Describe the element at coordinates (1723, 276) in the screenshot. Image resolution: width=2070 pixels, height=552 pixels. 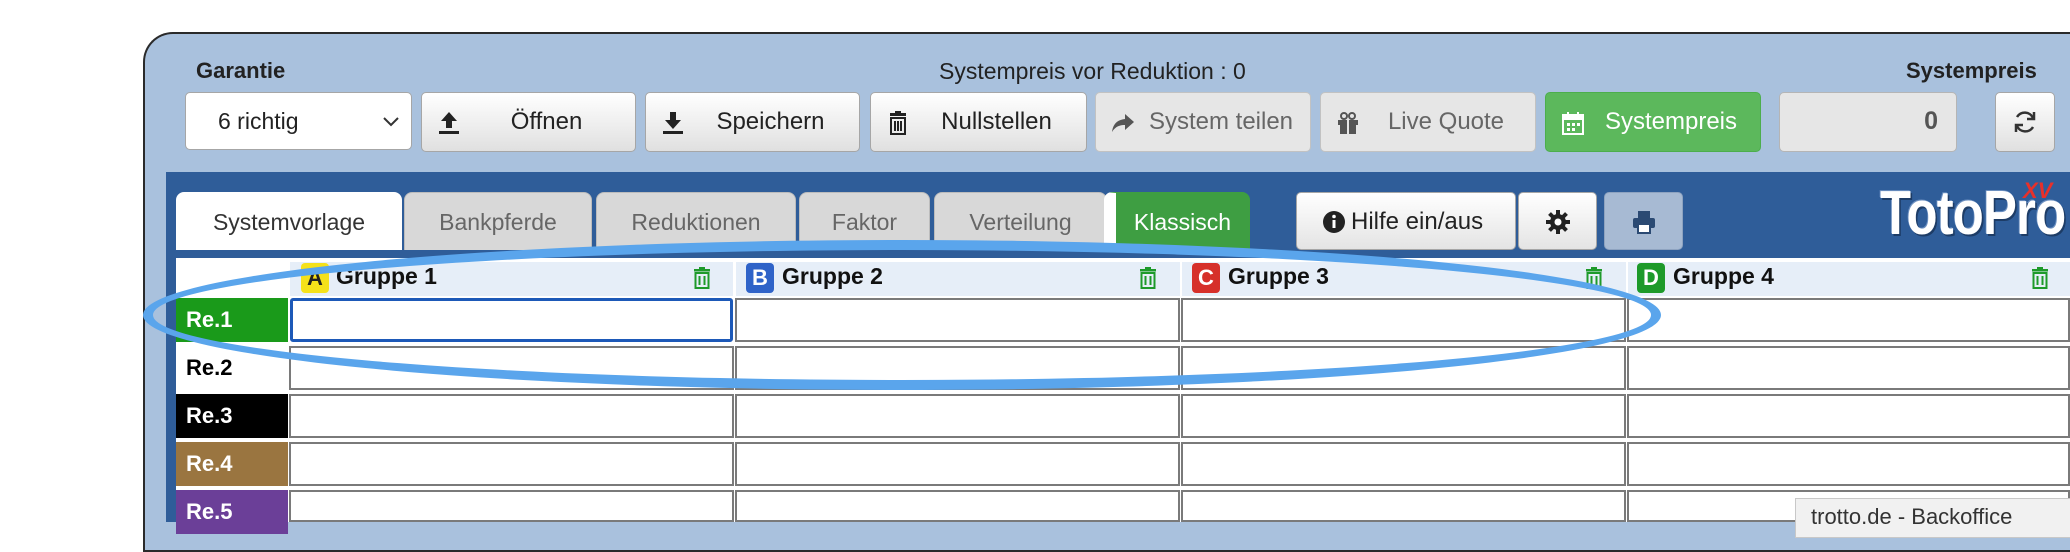
I see `group-title-4: Gruppe 4` at that location.